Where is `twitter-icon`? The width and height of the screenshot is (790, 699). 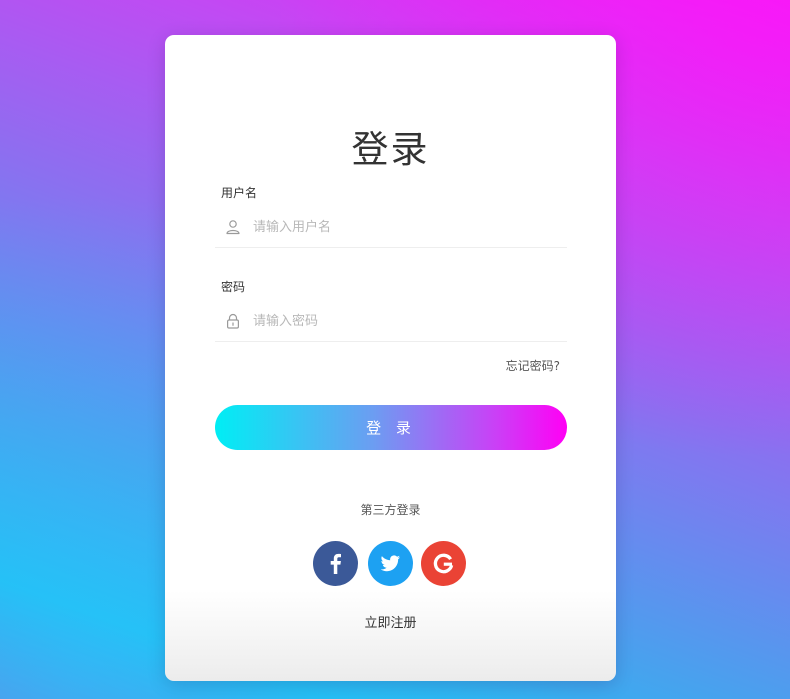
twitter-icon is located at coordinates (390, 563).